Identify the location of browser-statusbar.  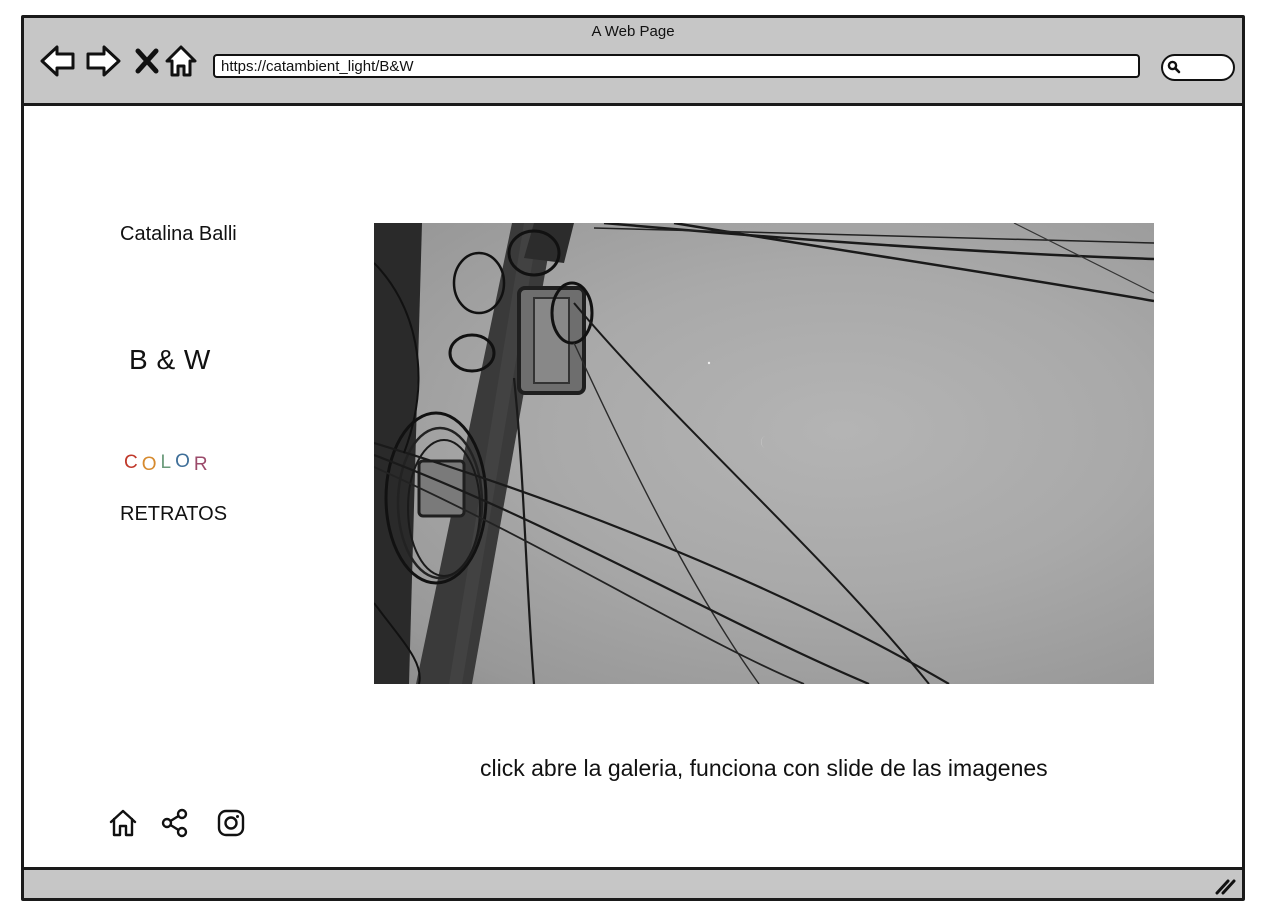
(633, 882).